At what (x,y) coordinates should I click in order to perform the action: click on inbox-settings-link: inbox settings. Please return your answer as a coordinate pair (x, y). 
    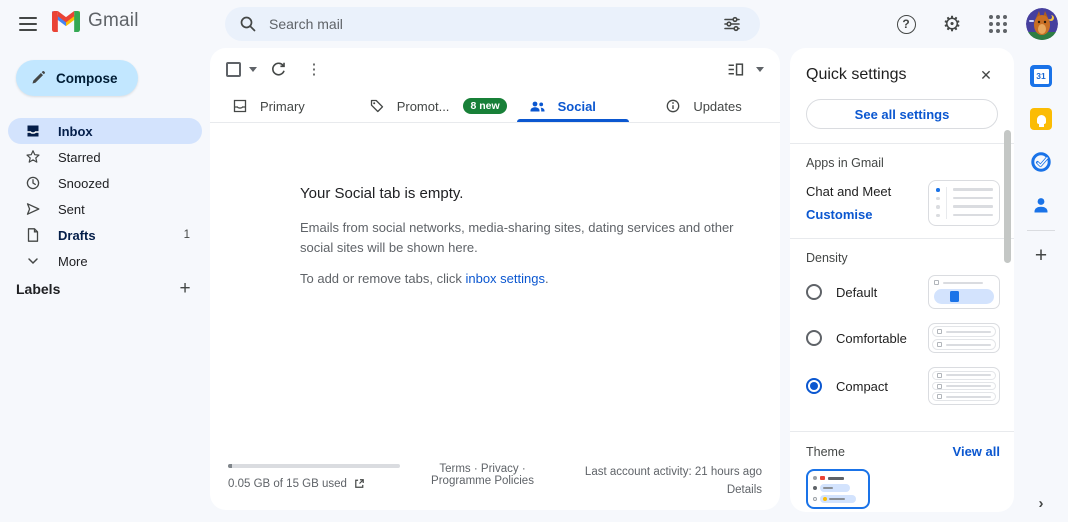
    Looking at the image, I should click on (505, 278).